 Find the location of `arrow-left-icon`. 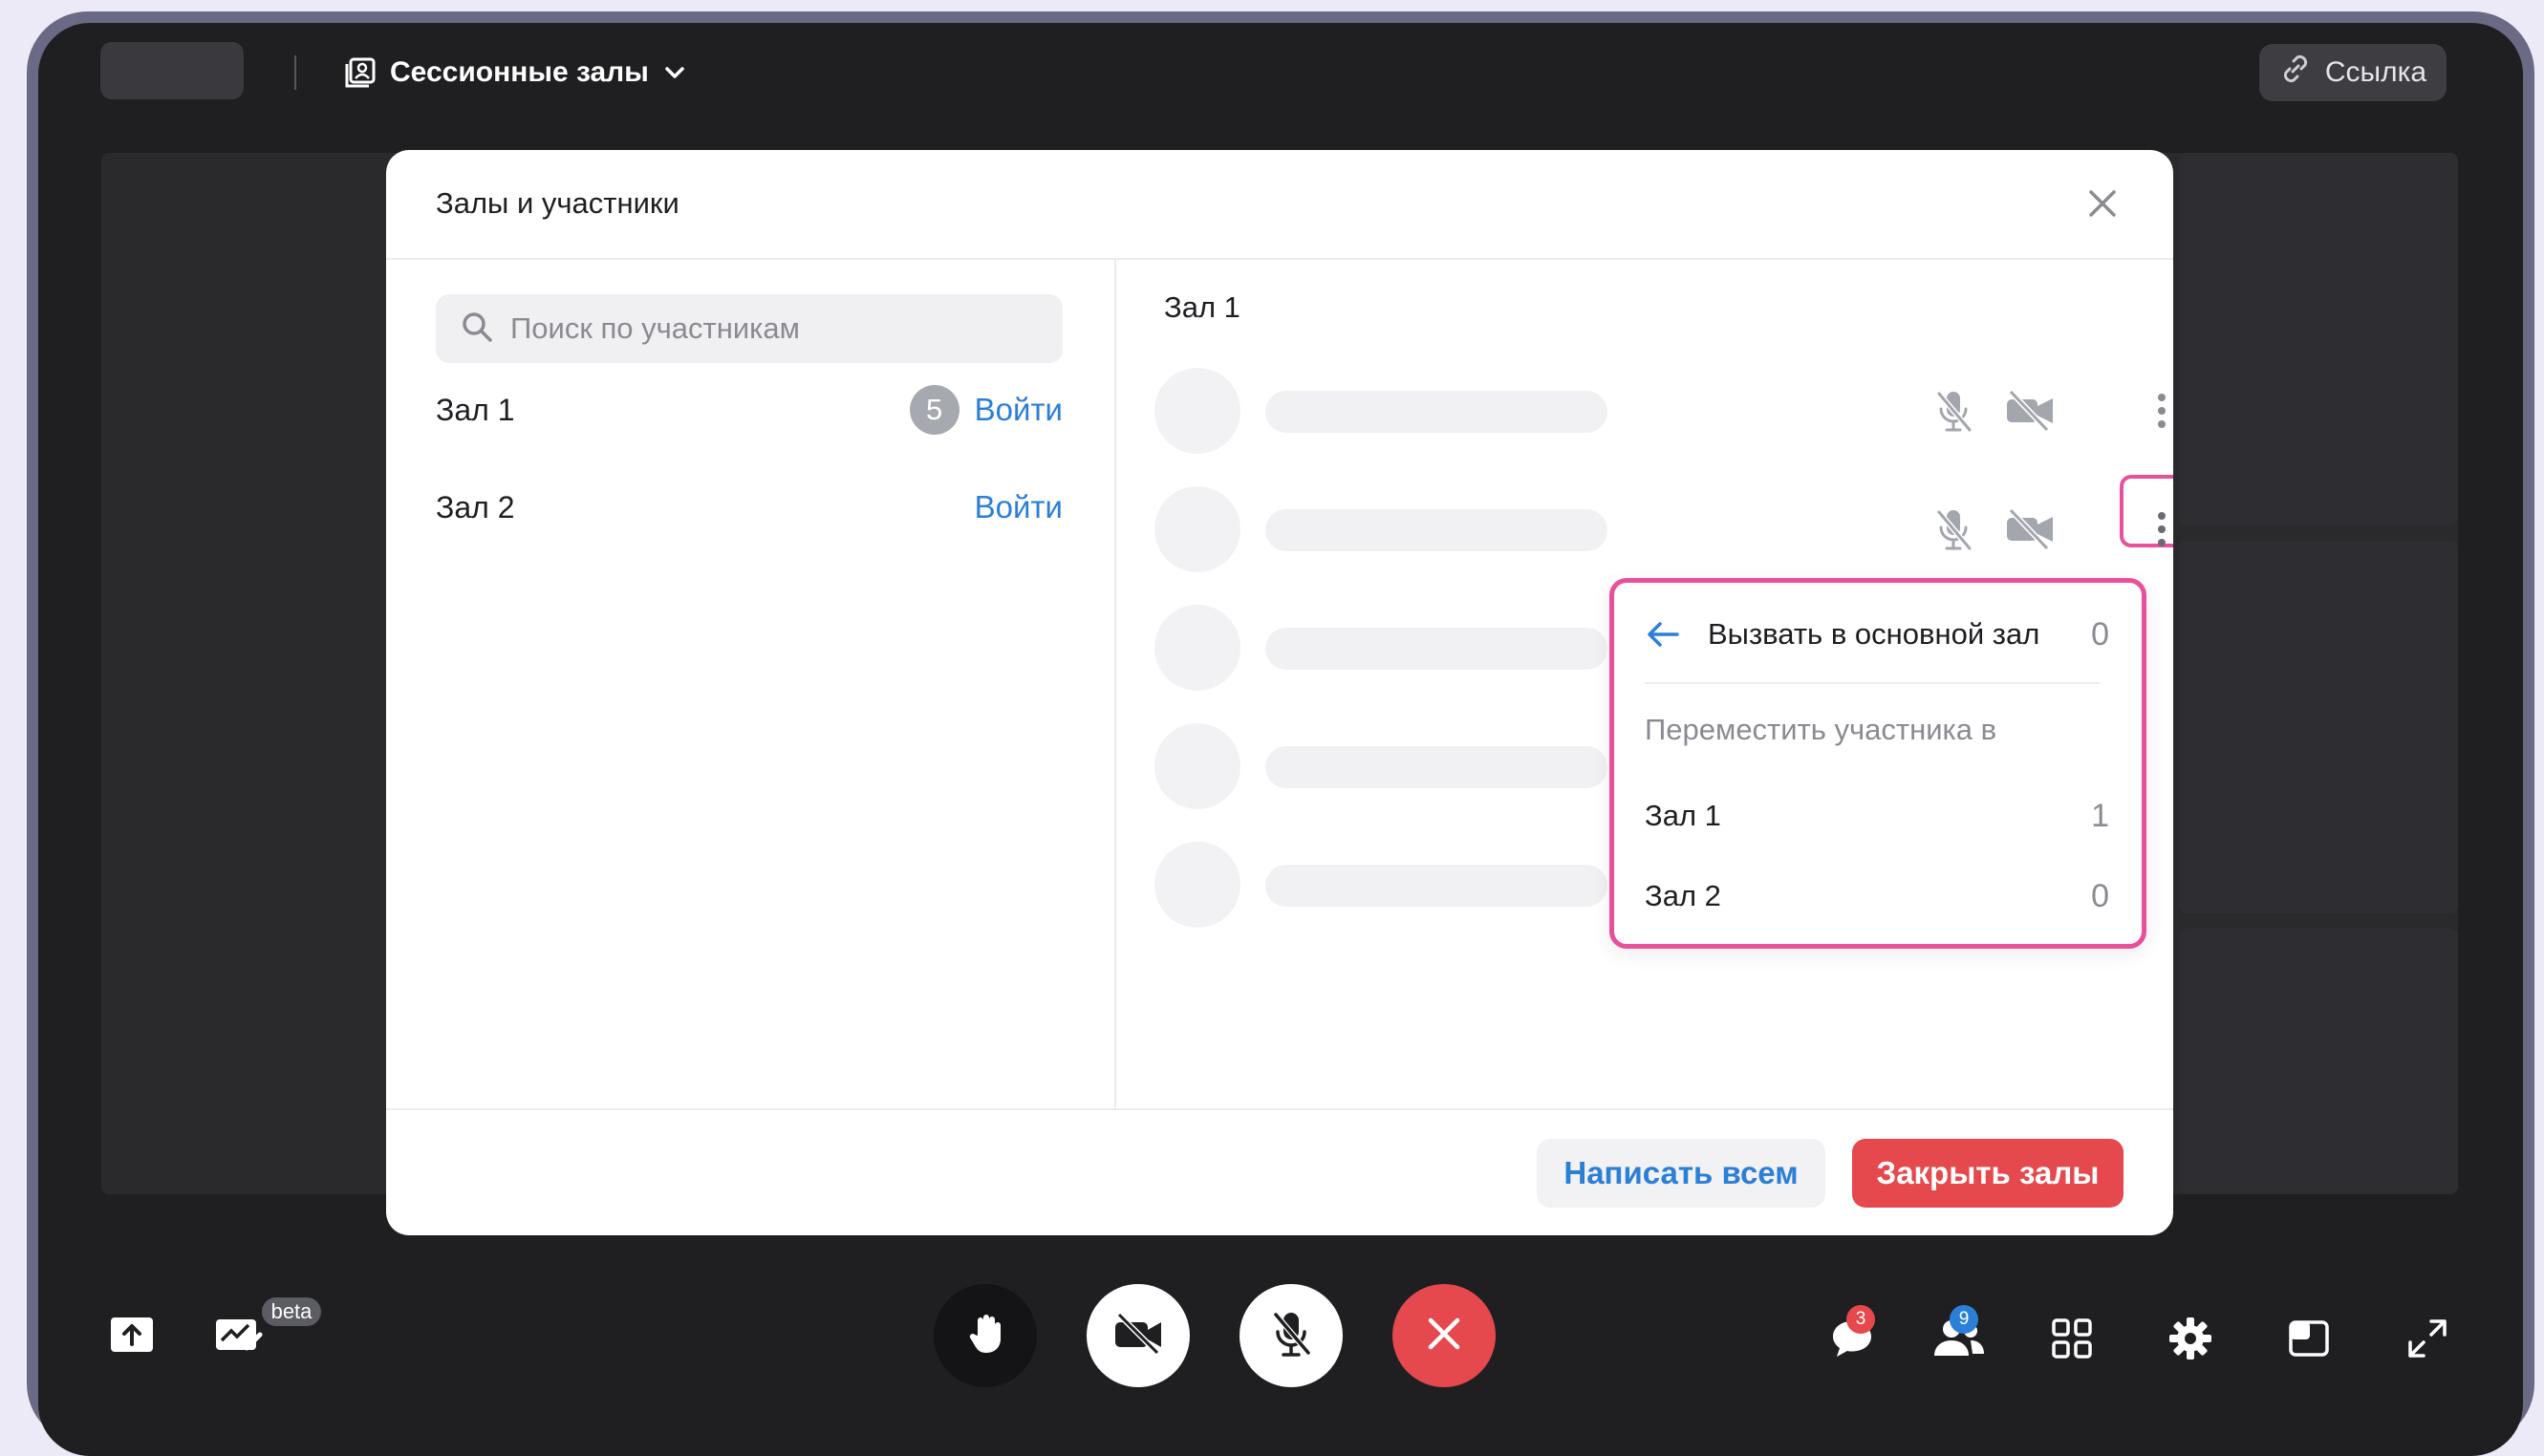

arrow-left-icon is located at coordinates (1663, 634).